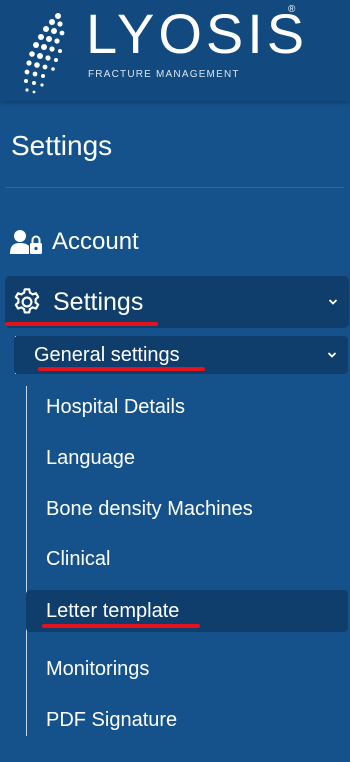  I want to click on menu-item-label: Monitorings, so click(98, 668).